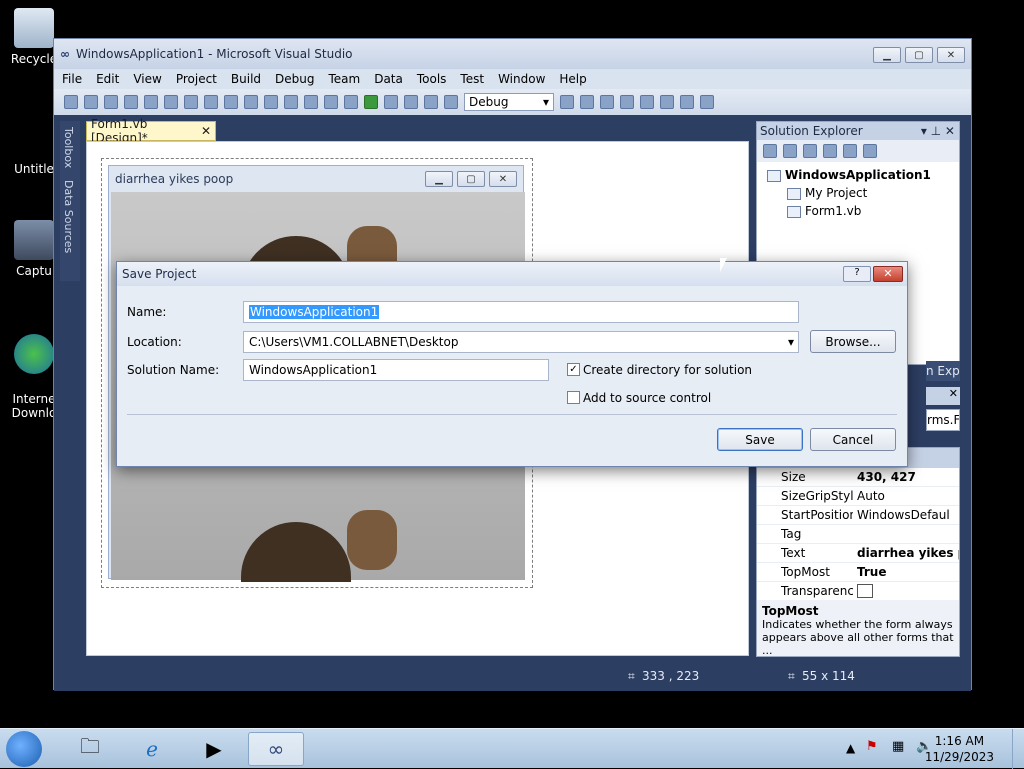  Describe the element at coordinates (294, 79) in the screenshot. I see `menu-debug: Debug` at that location.